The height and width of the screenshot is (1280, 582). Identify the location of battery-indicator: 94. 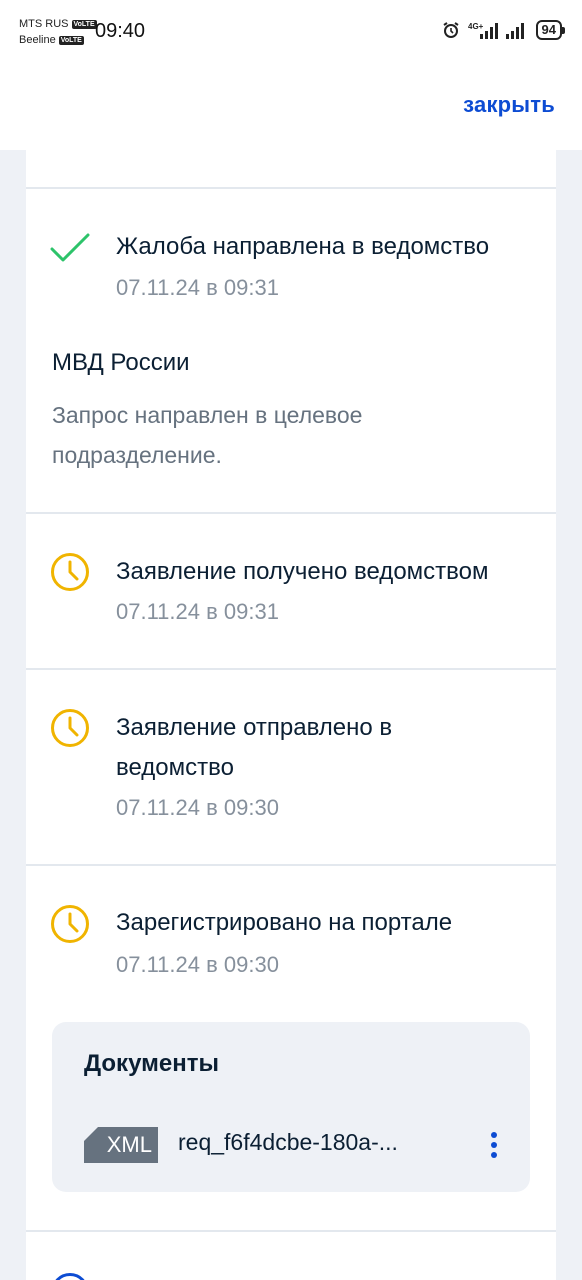
(550, 30).